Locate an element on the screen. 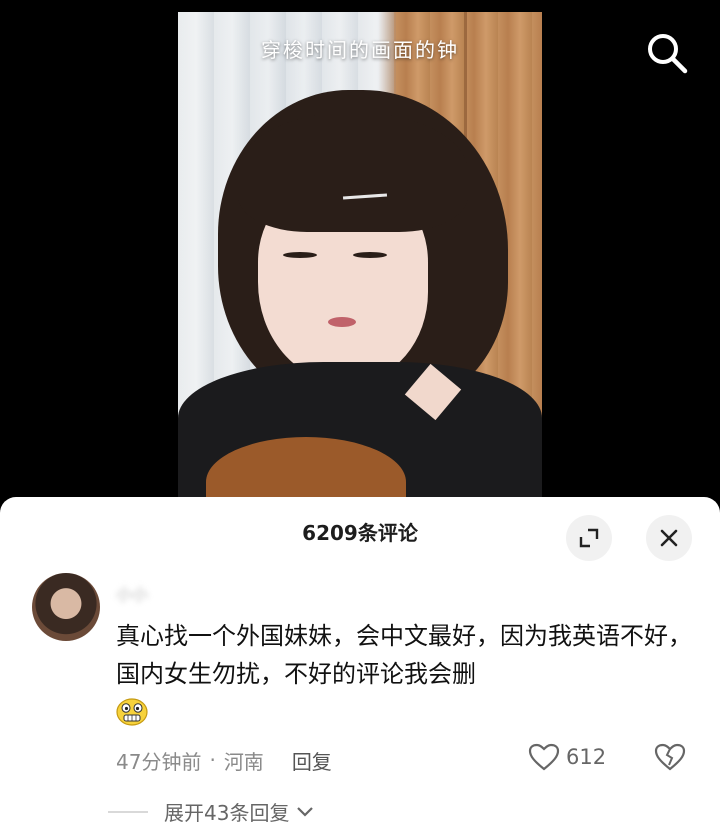 Image resolution: width=720 pixels, height=839 pixels. comment-meta: 47分钟前 · 河南 回复 is located at coordinates (224, 760).